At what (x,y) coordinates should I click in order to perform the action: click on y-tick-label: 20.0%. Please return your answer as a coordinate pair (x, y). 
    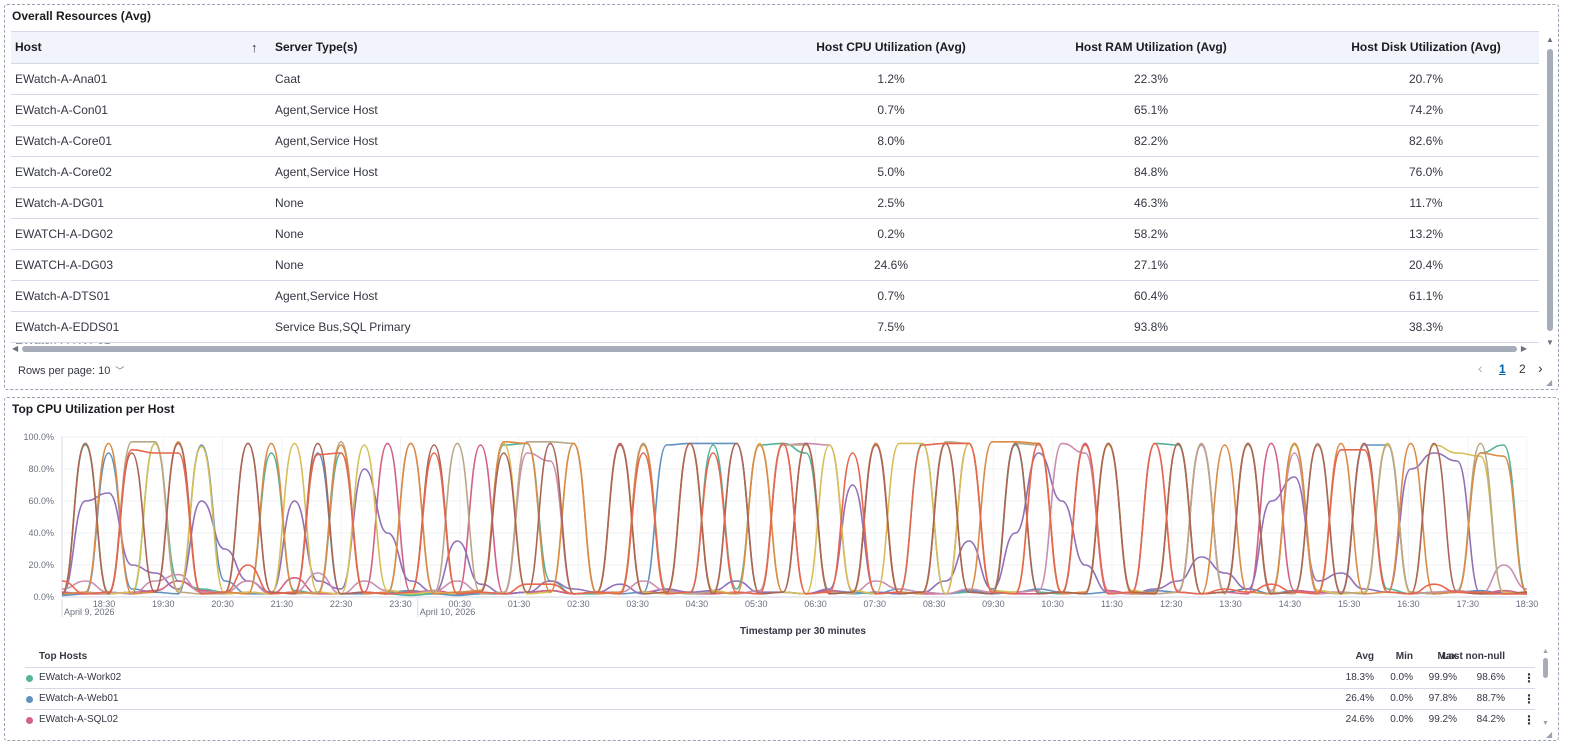
    Looking at the image, I should click on (41, 565).